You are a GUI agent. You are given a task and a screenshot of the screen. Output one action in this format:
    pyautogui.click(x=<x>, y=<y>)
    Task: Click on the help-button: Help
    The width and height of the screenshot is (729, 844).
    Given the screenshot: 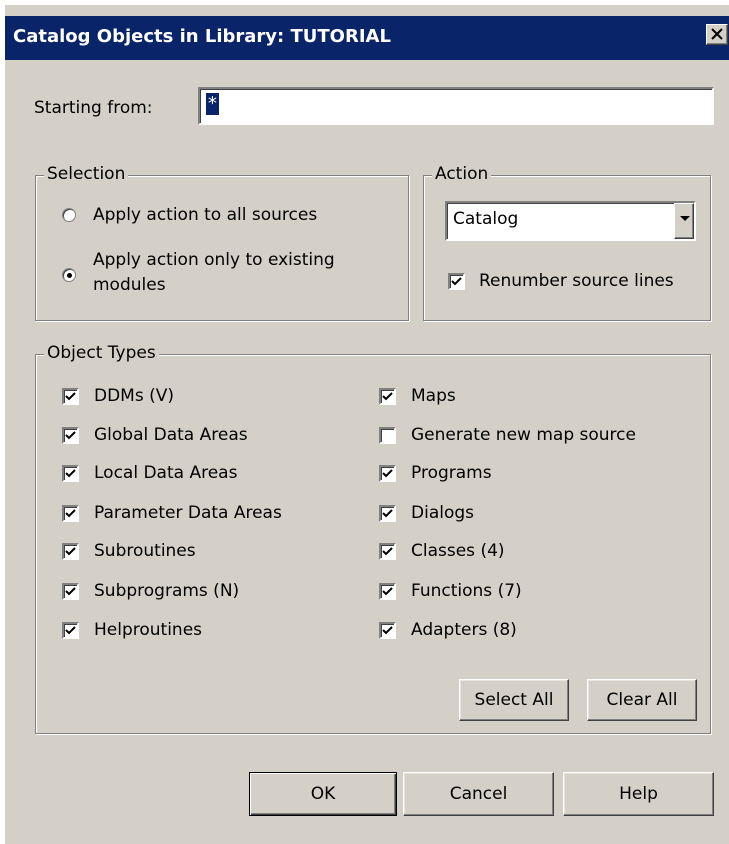 What is the action you would take?
    pyautogui.click(x=638, y=794)
    